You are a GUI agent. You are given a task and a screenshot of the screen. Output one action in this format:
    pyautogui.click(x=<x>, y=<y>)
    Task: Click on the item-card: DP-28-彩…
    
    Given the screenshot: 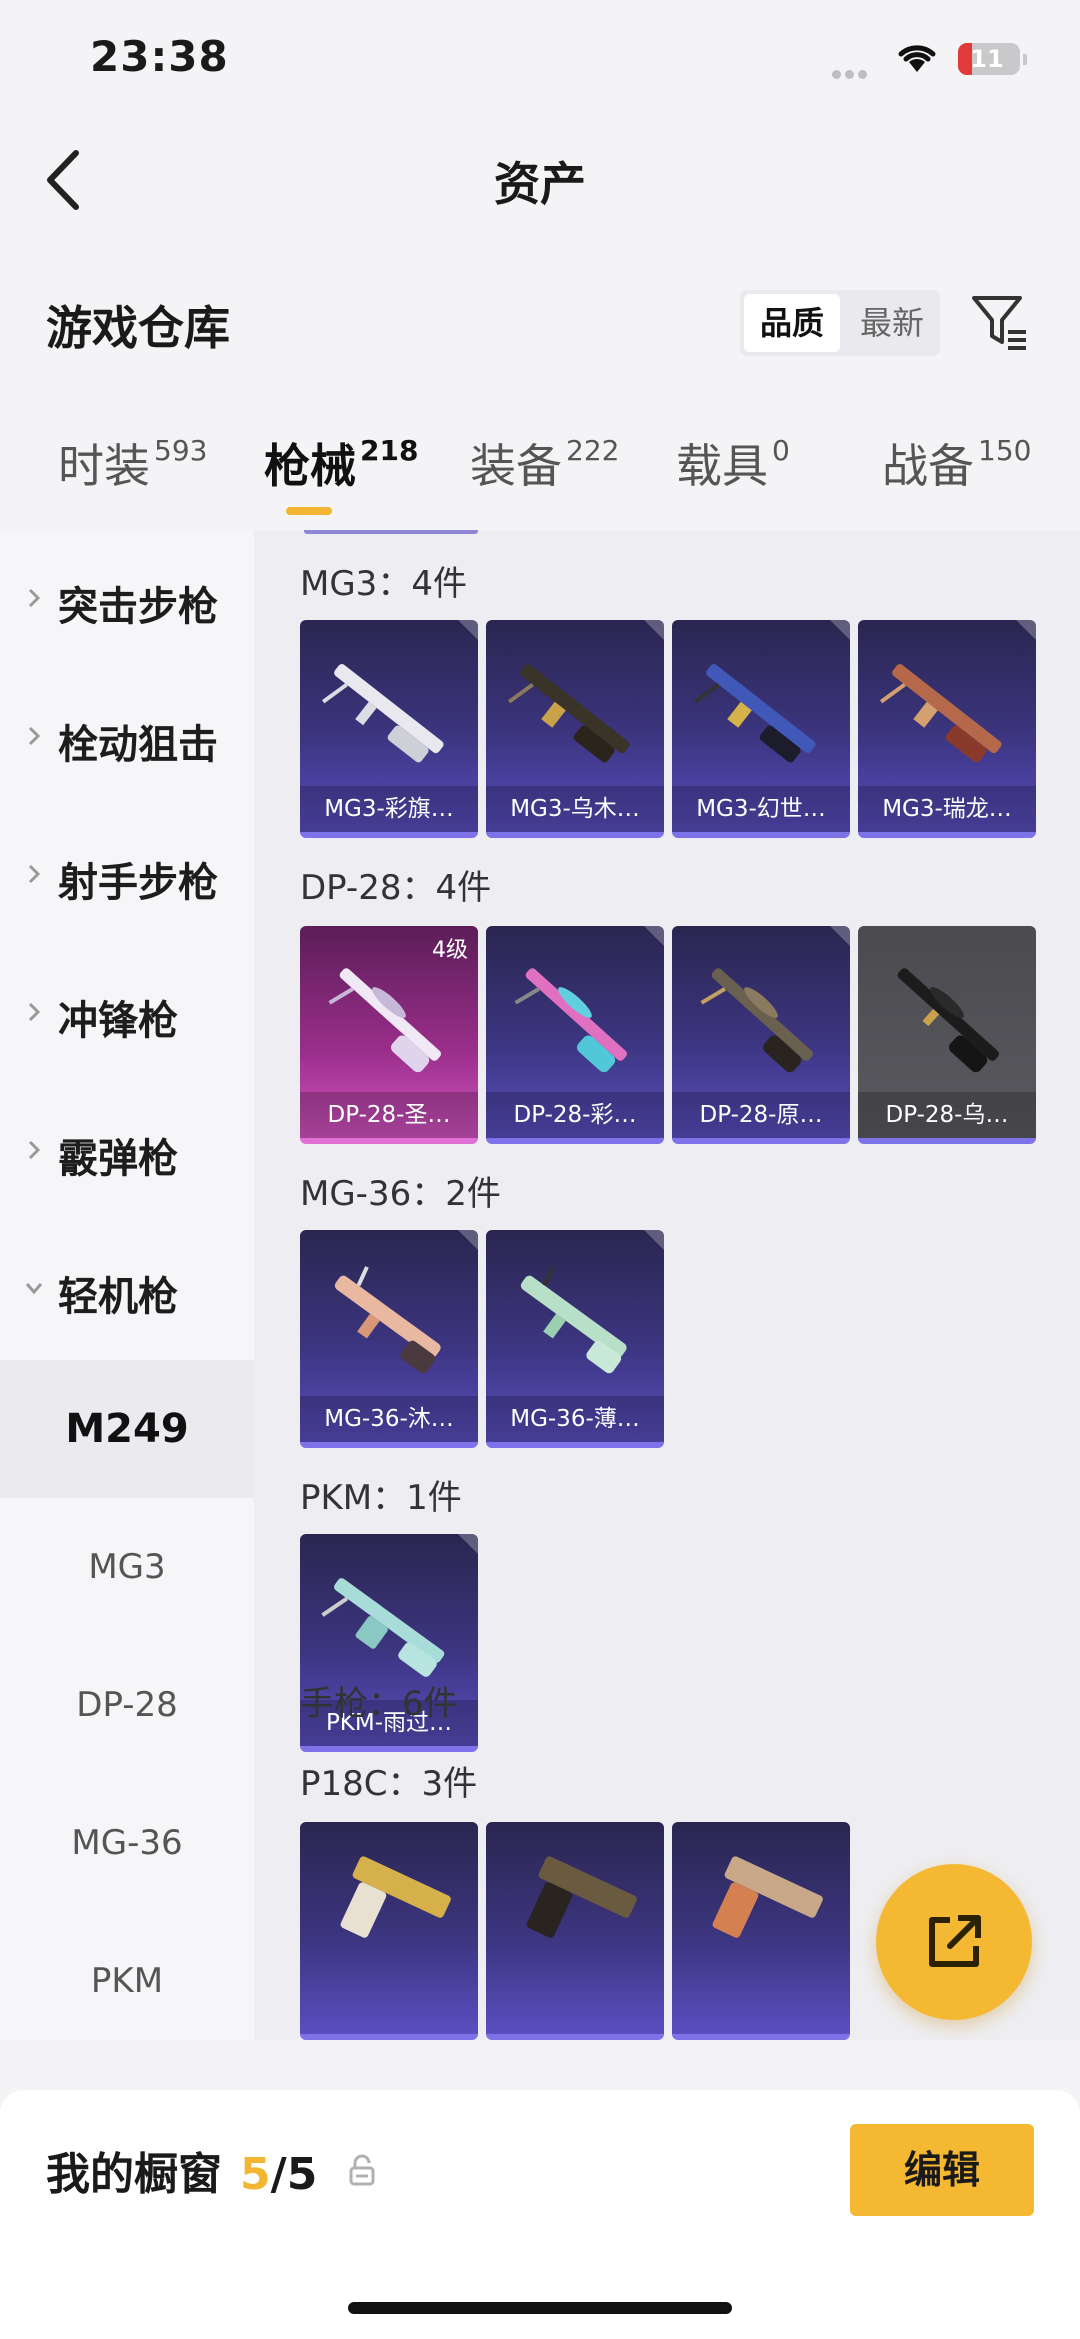 What is the action you would take?
    pyautogui.click(x=575, y=1035)
    